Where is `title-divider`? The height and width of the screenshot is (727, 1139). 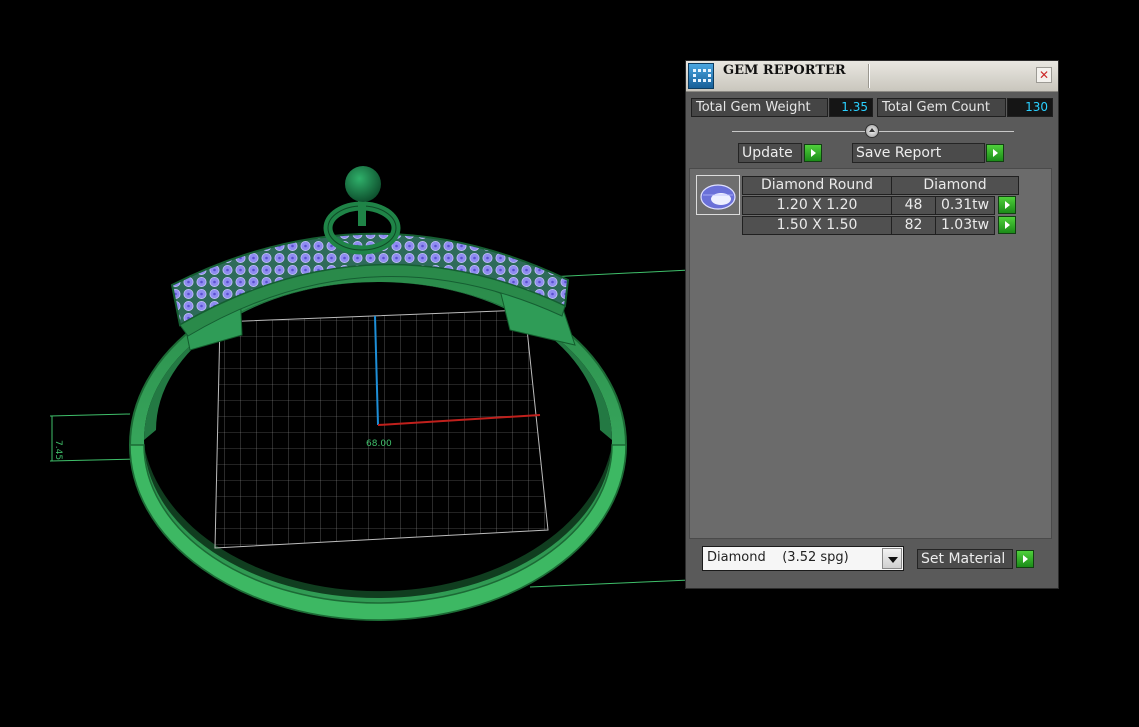 title-divider is located at coordinates (868, 76).